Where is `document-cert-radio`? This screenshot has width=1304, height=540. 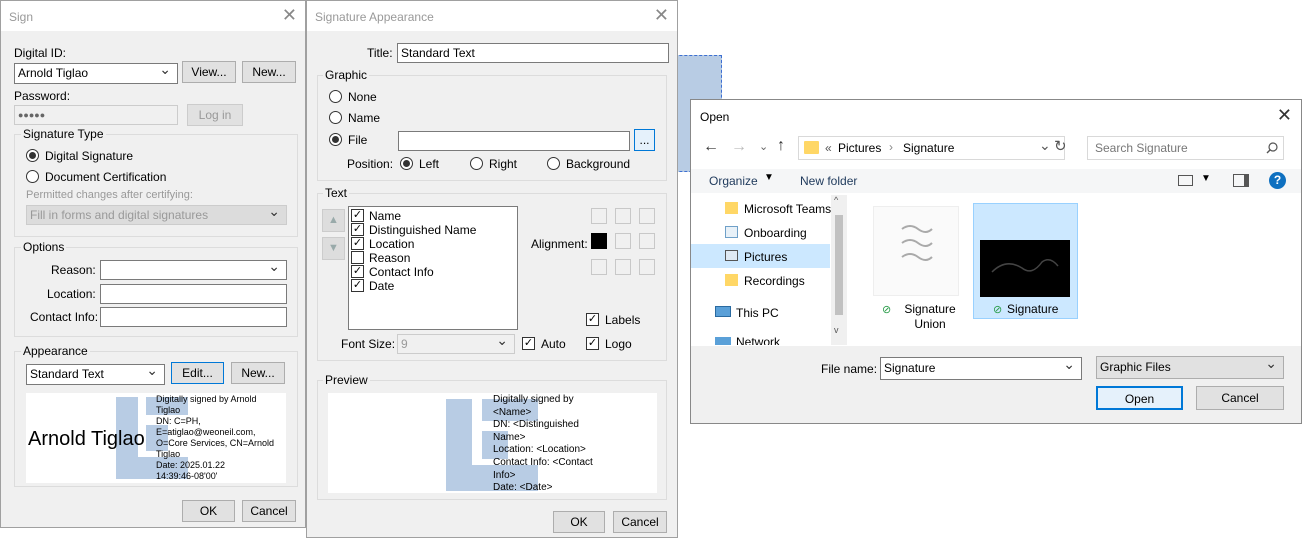
document-cert-radio is located at coordinates (32, 176).